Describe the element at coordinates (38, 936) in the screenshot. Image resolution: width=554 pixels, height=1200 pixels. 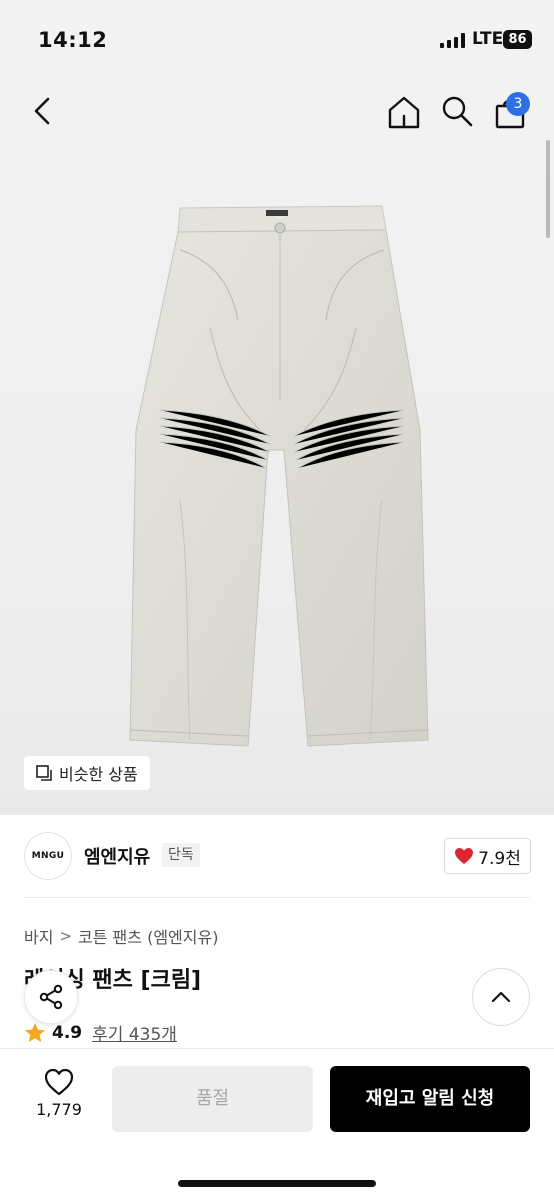
I see `breadcrumb-item-category: 바지` at that location.